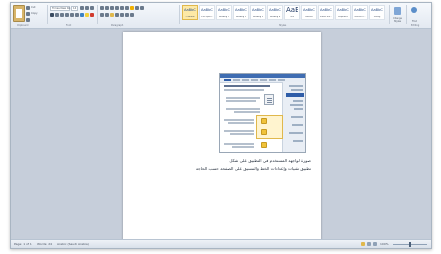  What do you see at coordinates (384, 244) in the screenshot?
I see `zoom-level: 100%` at bounding box center [384, 244].